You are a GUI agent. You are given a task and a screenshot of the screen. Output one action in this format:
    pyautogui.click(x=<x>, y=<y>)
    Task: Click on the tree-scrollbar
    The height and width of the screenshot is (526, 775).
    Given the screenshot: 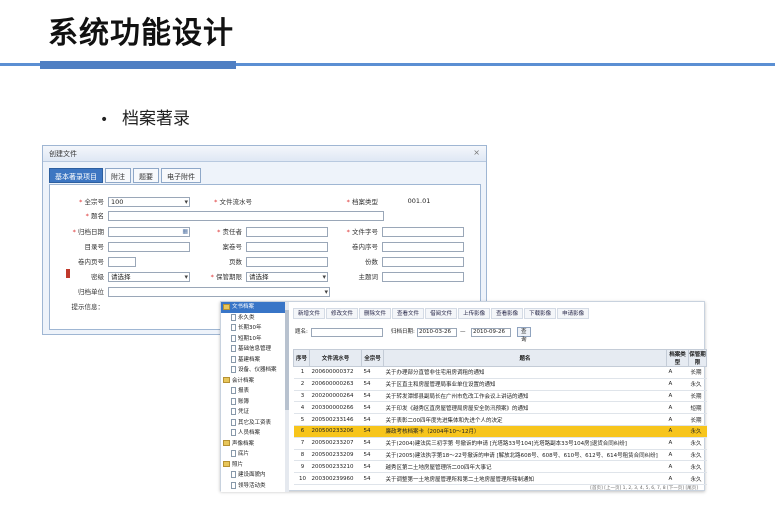 What is the action you would take?
    pyautogui.click(x=287, y=397)
    